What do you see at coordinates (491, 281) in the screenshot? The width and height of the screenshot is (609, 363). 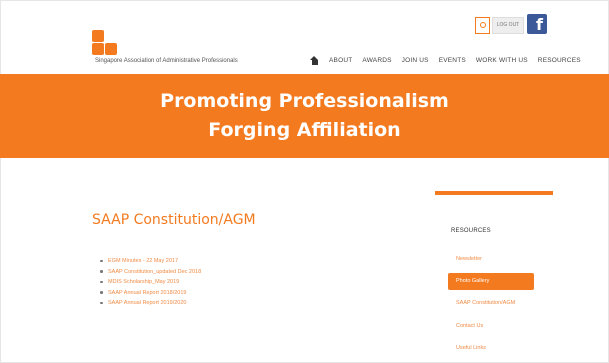 I see `sidebar-item-photo-gallery: Photo Gallery` at bounding box center [491, 281].